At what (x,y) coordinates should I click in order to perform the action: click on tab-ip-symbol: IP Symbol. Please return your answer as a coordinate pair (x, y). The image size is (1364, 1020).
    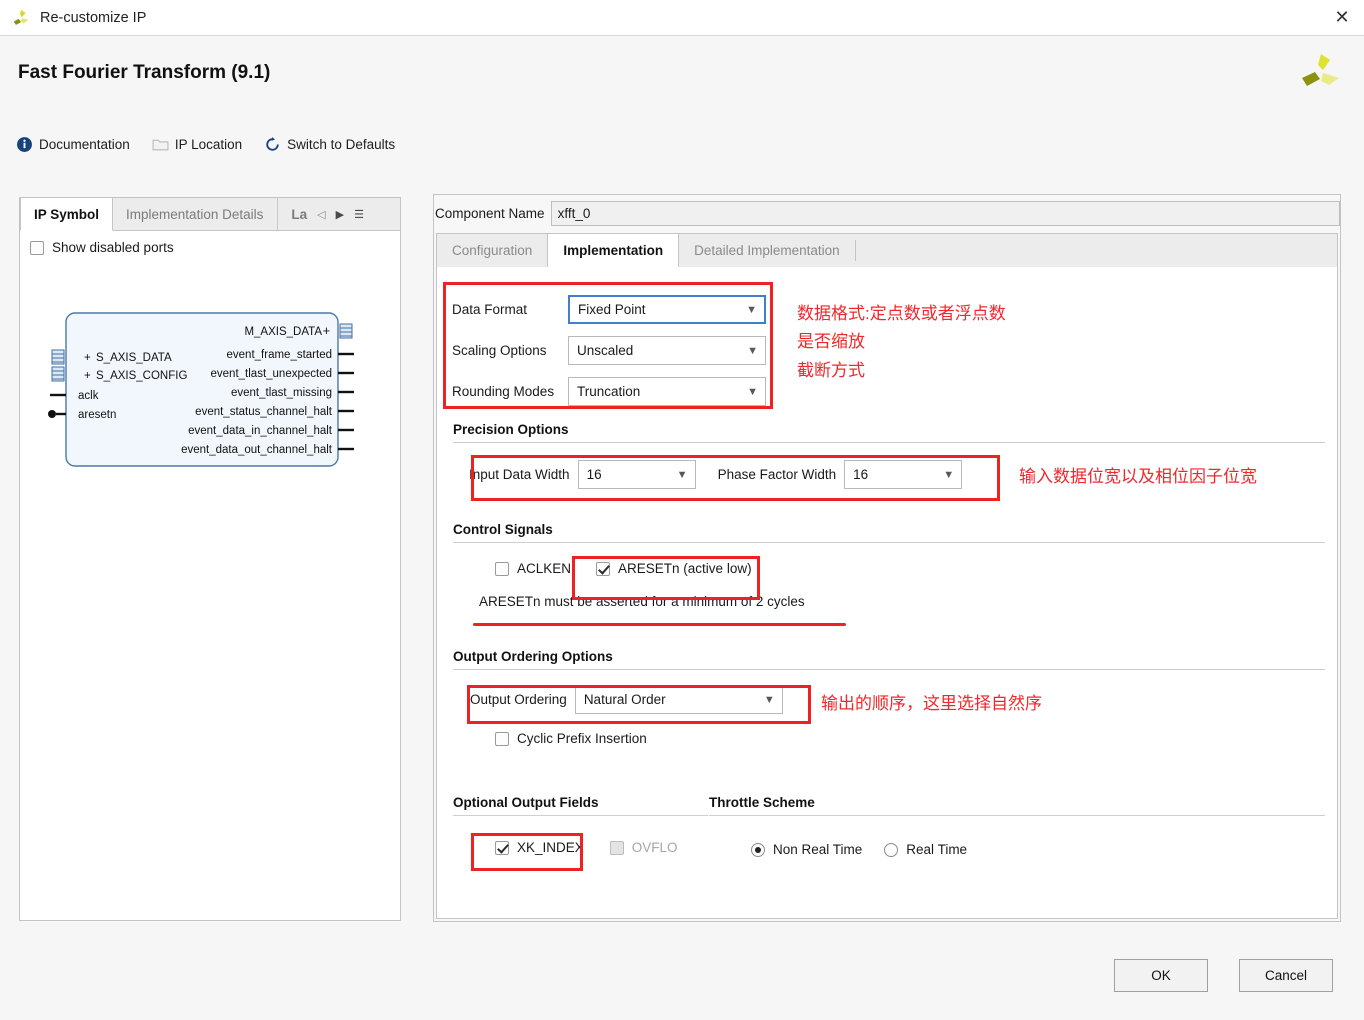
    Looking at the image, I should click on (67, 214).